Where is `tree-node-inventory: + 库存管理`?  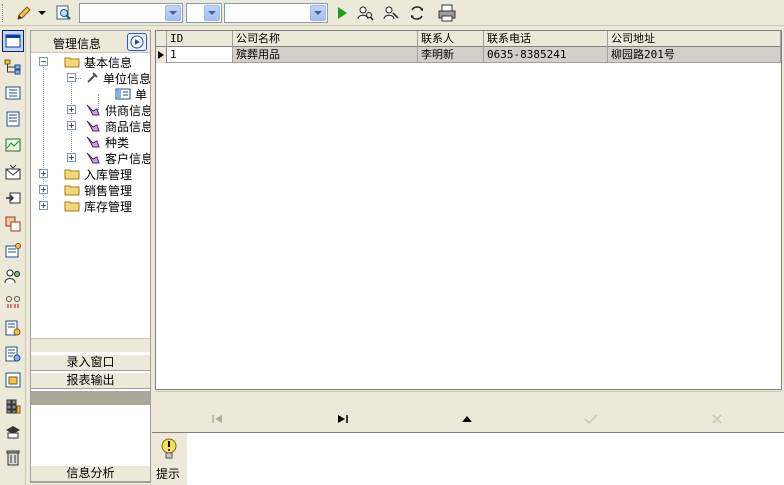 tree-node-inventory: + 库存管理 is located at coordinates (85, 206).